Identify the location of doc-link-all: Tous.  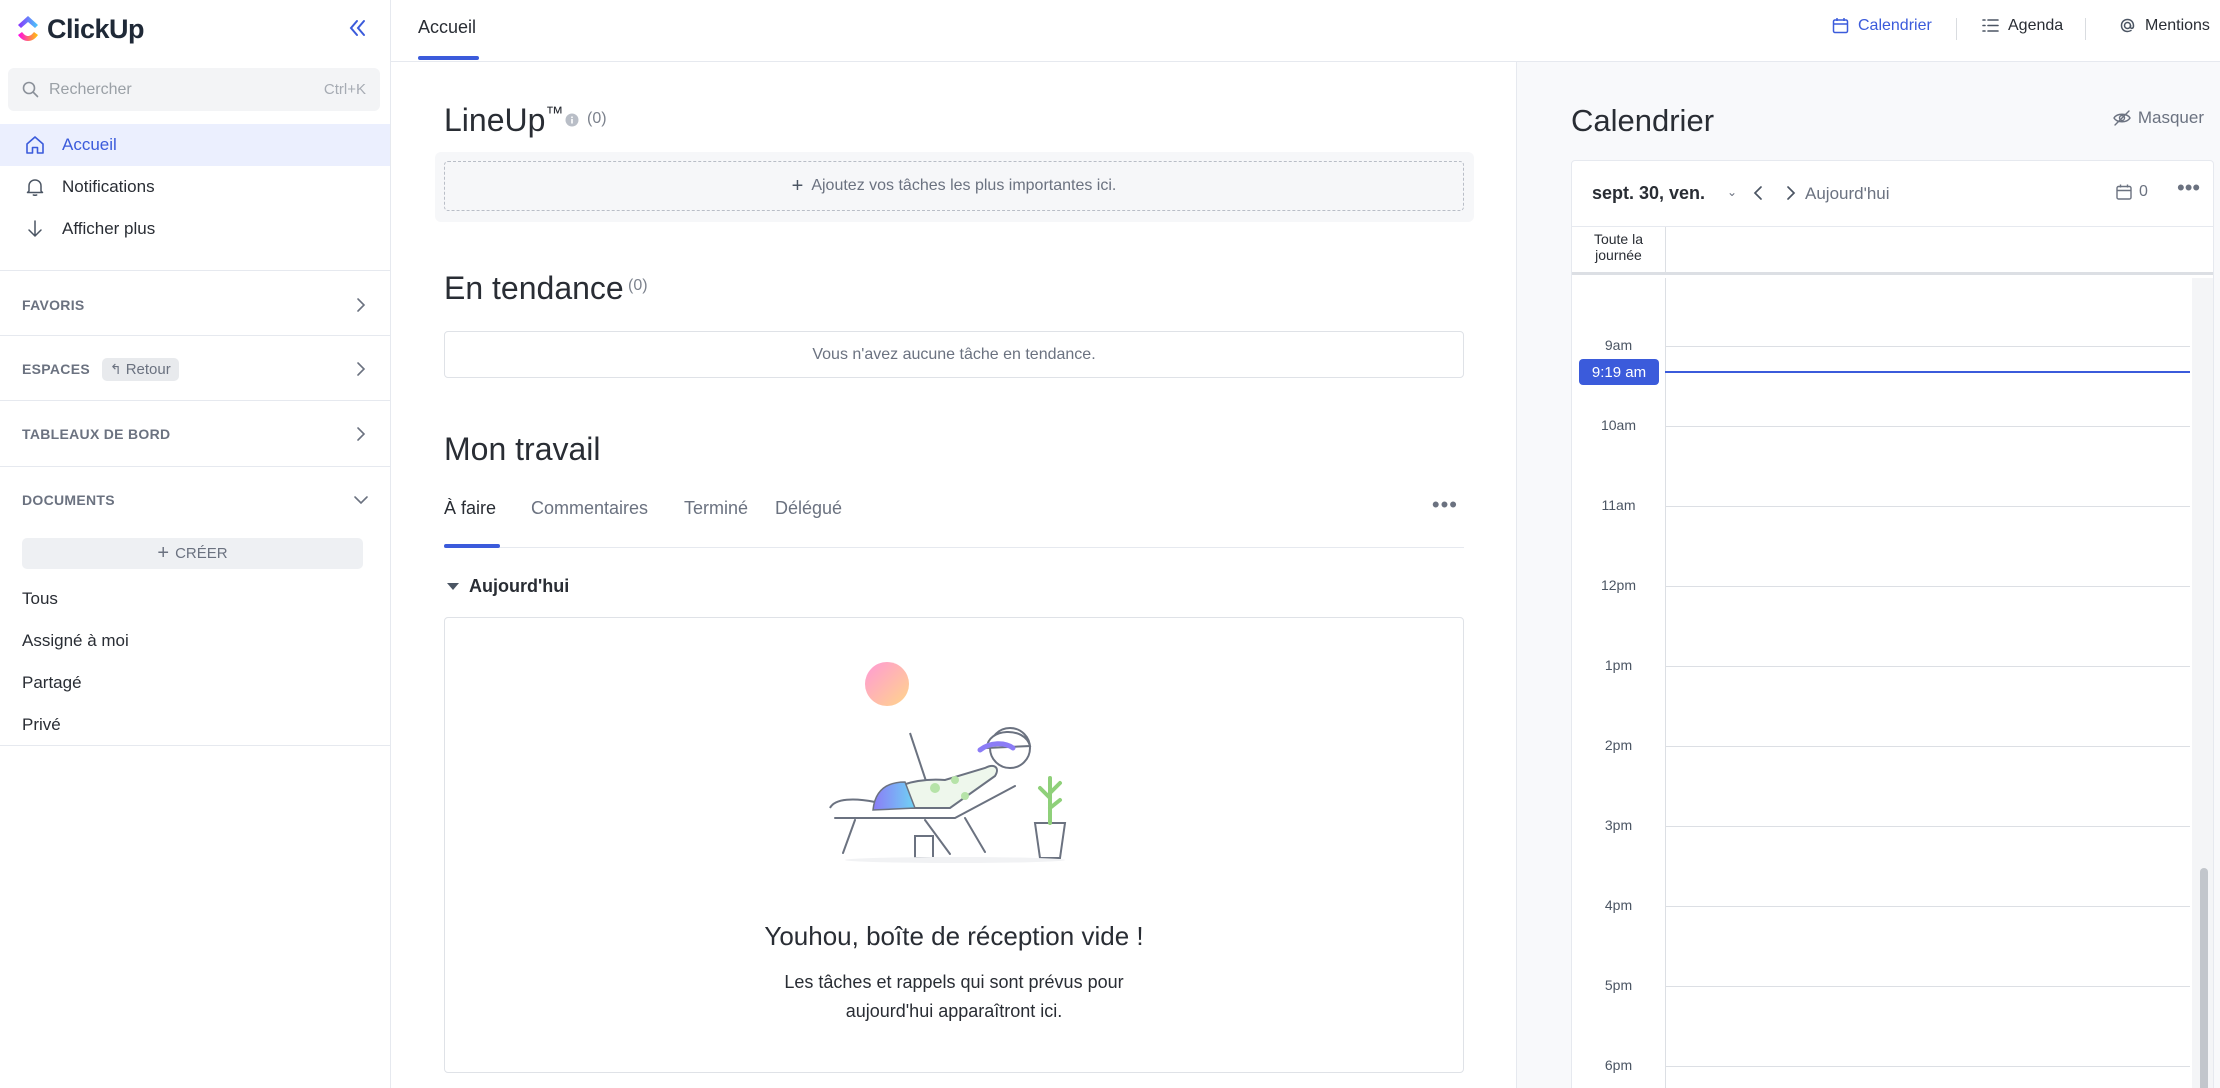
(40, 599).